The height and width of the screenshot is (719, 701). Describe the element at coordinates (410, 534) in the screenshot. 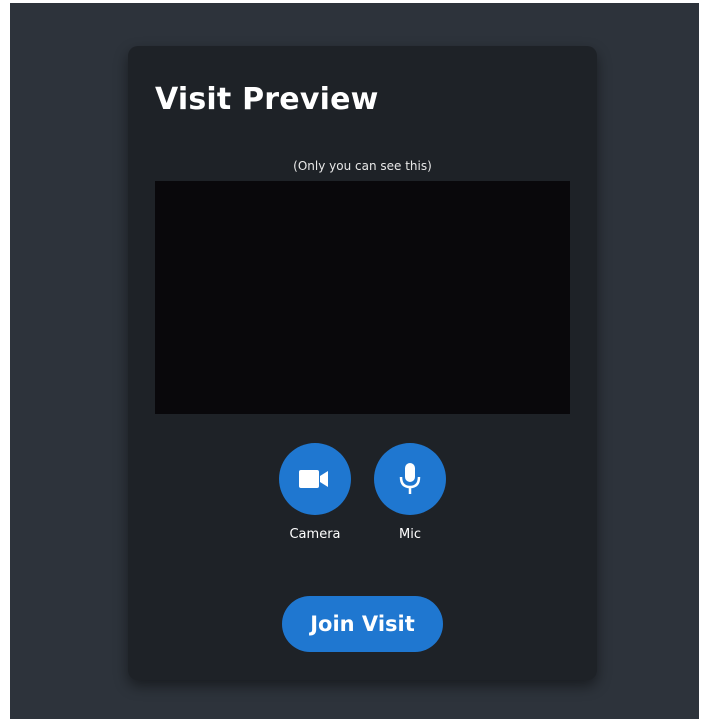

I see `mic-label: Mic` at that location.